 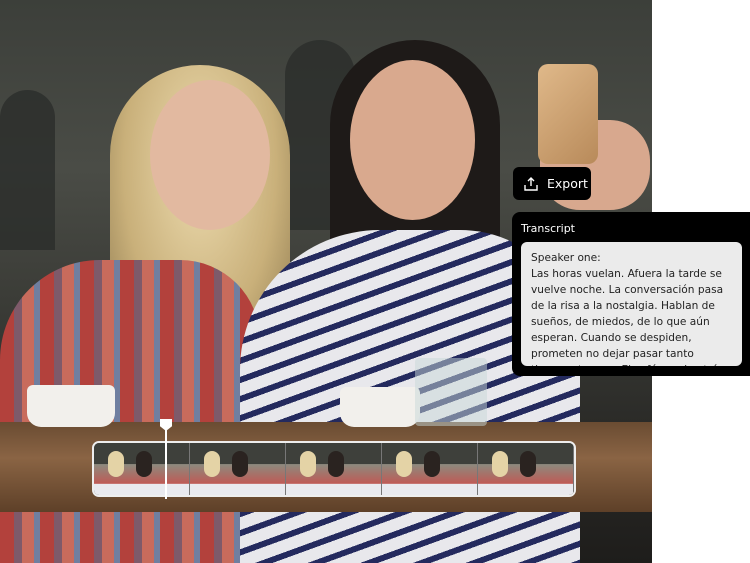 I want to click on phone, so click(x=568, y=114).